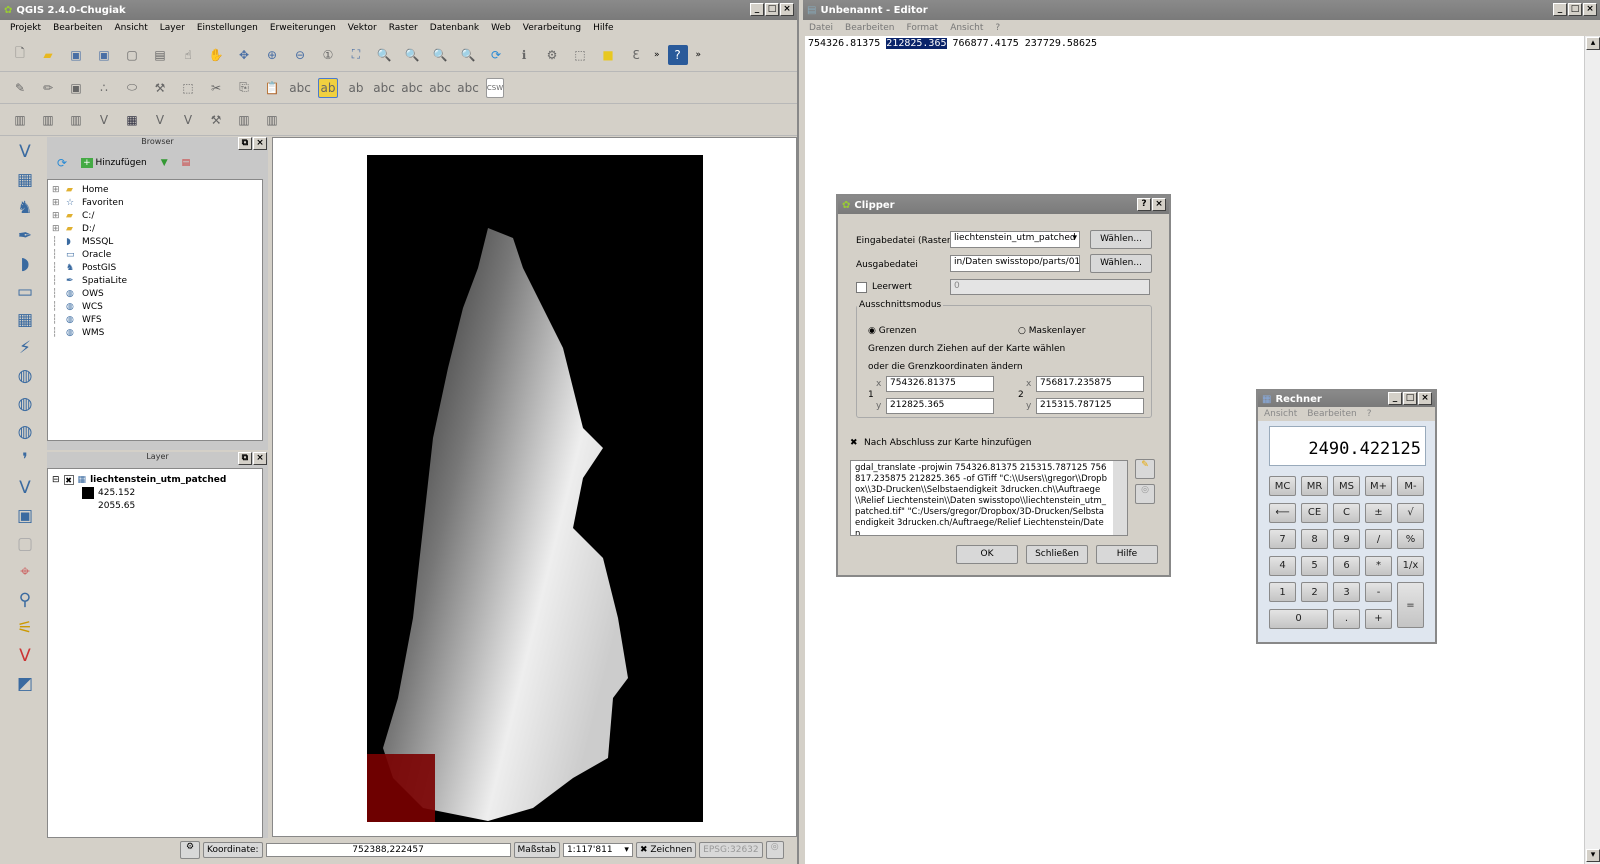  What do you see at coordinates (1298, 618) in the screenshot?
I see `key-0: 0` at bounding box center [1298, 618].